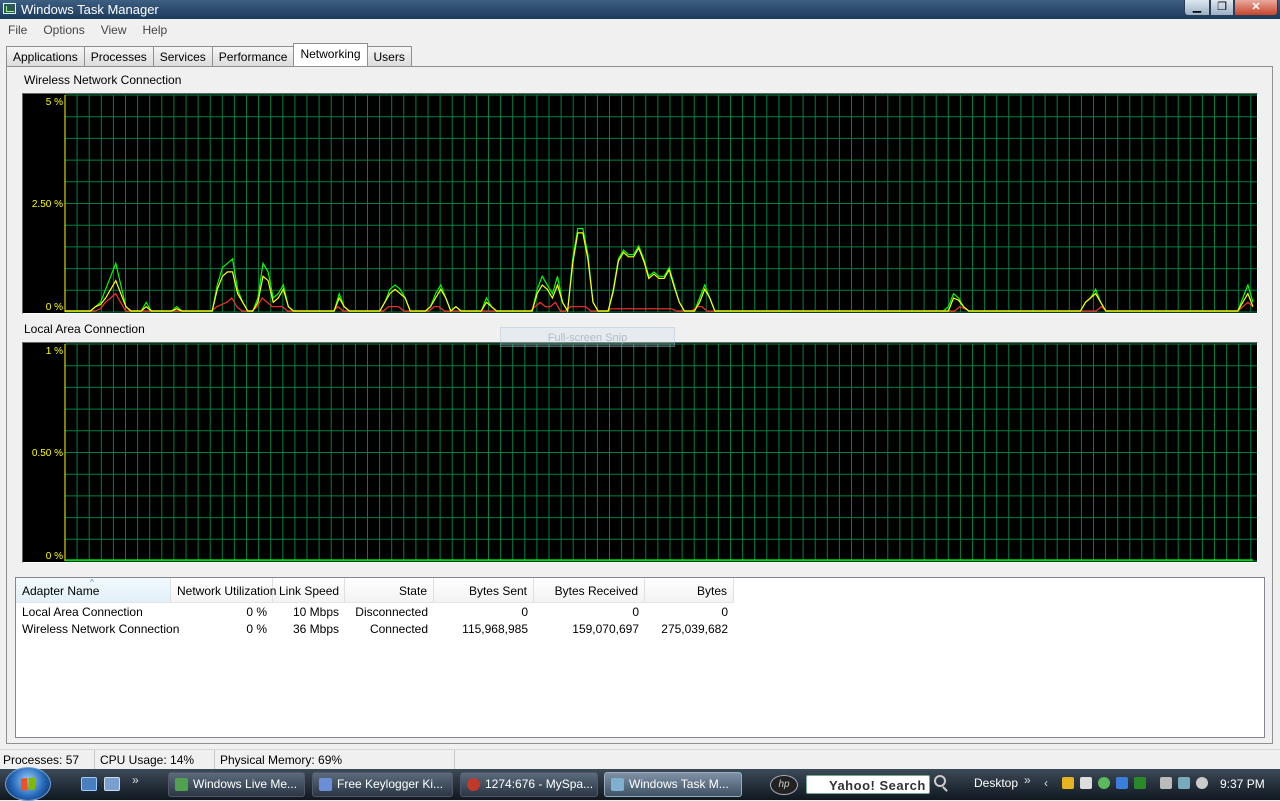 The width and height of the screenshot is (1280, 801). I want to click on menu-view: View, so click(114, 30).